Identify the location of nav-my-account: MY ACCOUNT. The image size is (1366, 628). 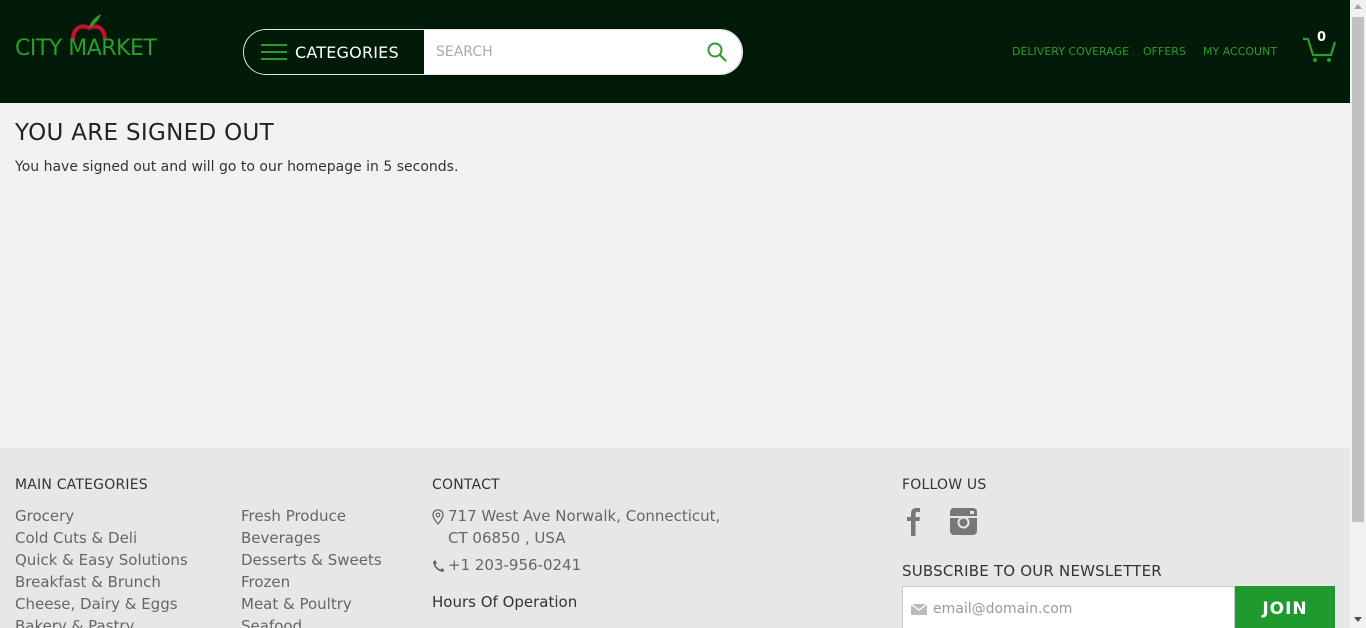
(1240, 51).